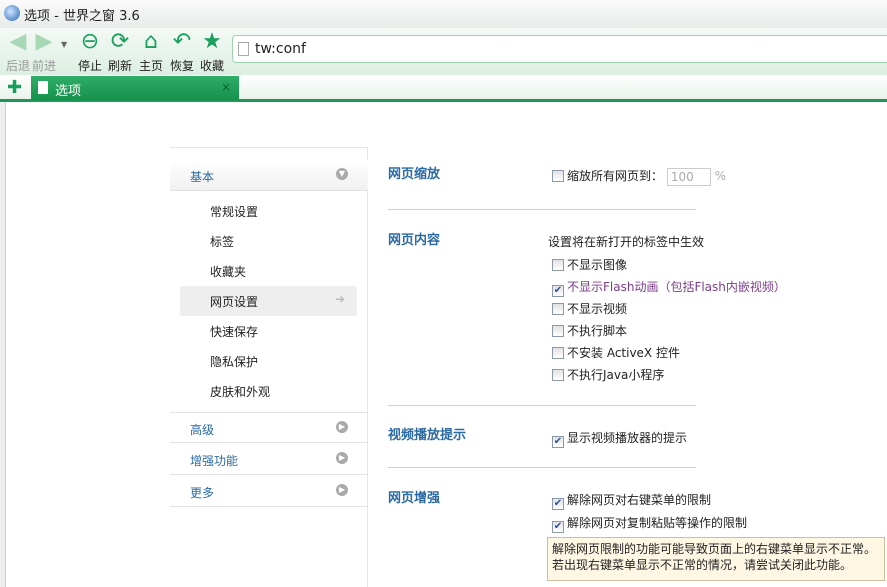  I want to click on back-arrow-icon: ◀, so click(18, 41).